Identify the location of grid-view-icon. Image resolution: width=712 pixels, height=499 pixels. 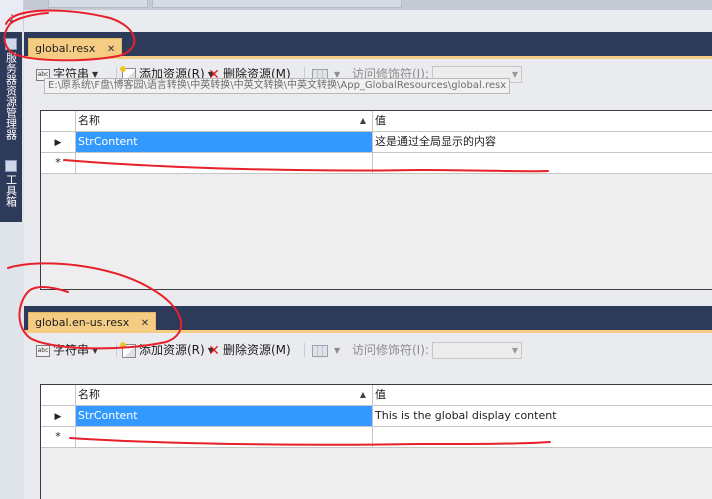
(320, 350).